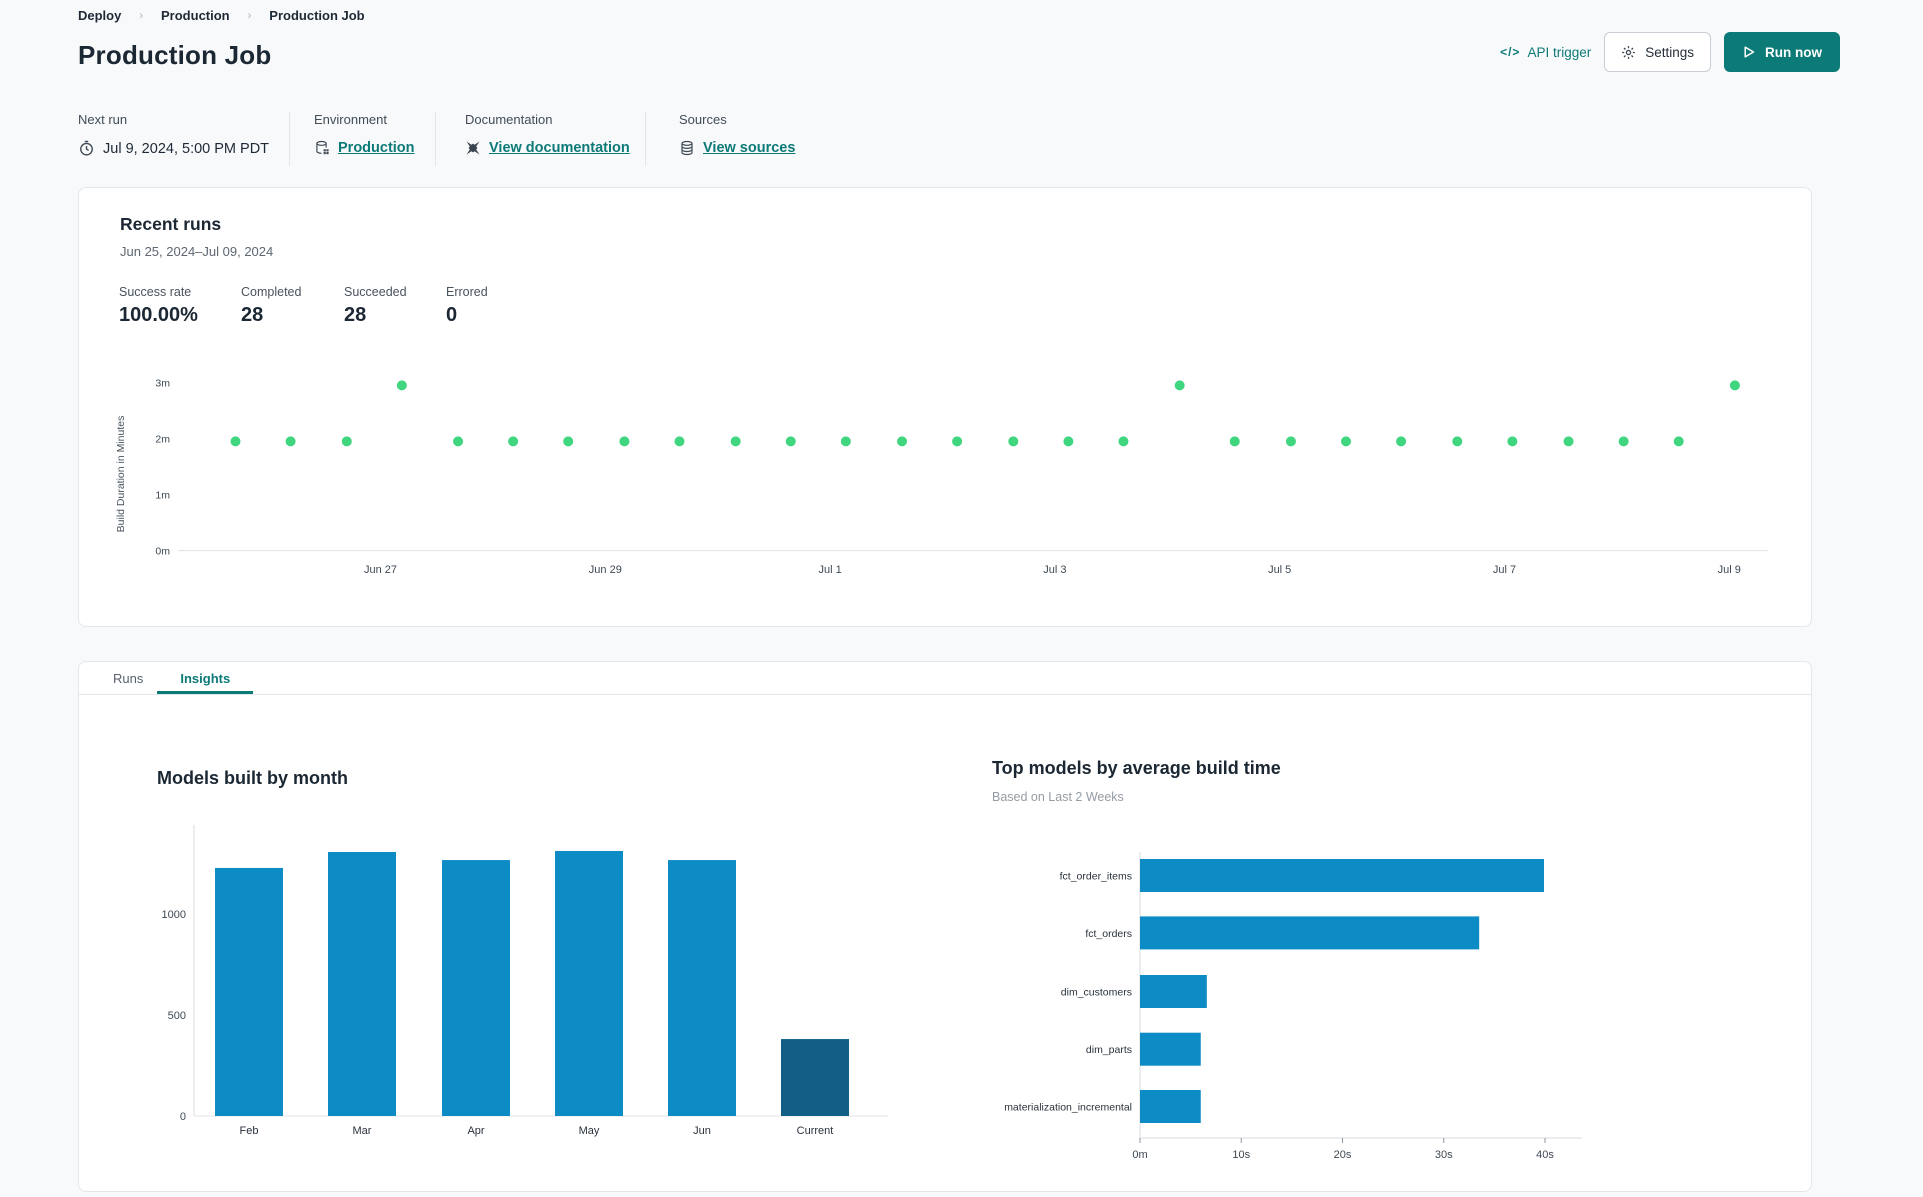 The width and height of the screenshot is (1923, 1197). Describe the element at coordinates (86, 148) in the screenshot. I see `clock-icon` at that location.